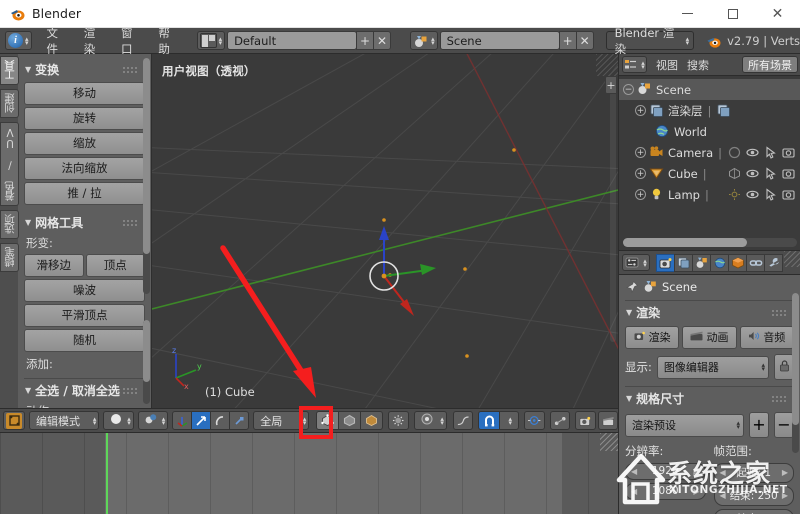 The width and height of the screenshot is (800, 514). What do you see at coordinates (211, 40) in the screenshot?
I see `screen-layout-icon: ▴ ▾` at bounding box center [211, 40].